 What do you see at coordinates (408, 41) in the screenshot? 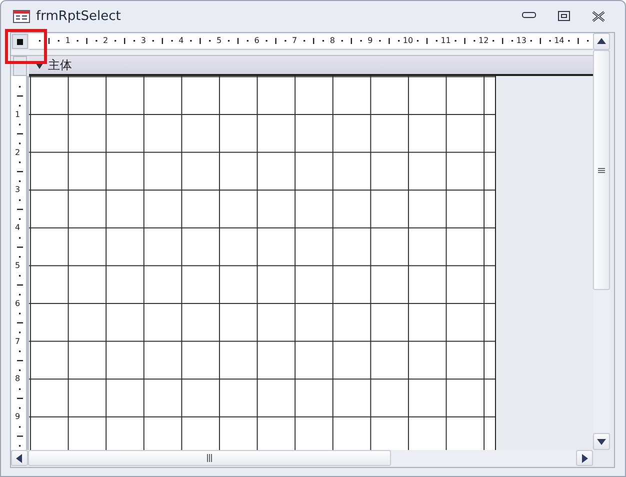
I see `ruler-number: 10` at bounding box center [408, 41].